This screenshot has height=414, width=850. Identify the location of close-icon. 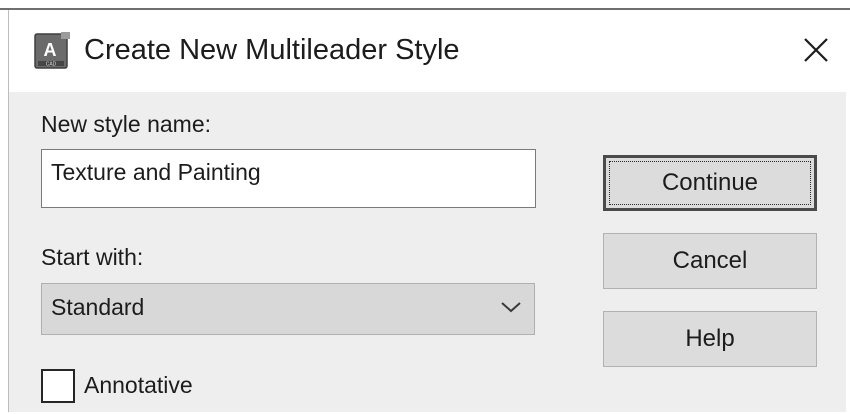
(816, 50).